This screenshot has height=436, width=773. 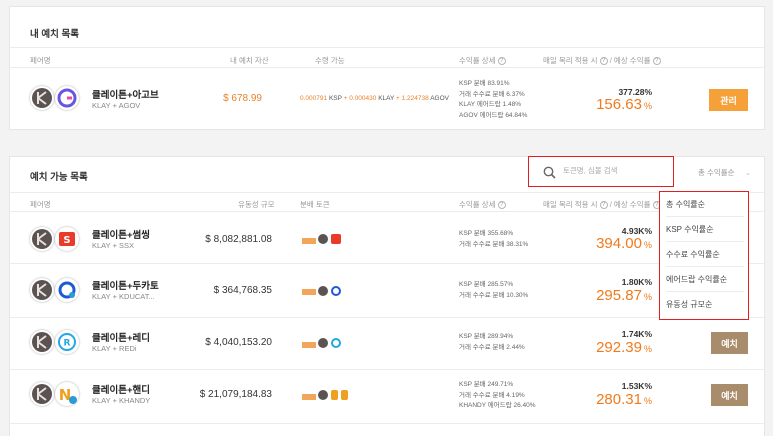 What do you see at coordinates (67, 98) in the screenshot?
I see `agov-coin-icon` at bounding box center [67, 98].